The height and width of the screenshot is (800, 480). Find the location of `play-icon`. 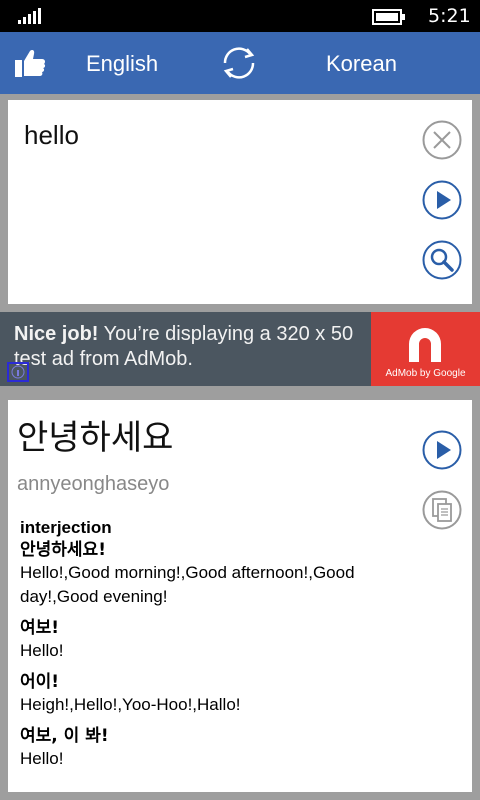

play-icon is located at coordinates (442, 200).